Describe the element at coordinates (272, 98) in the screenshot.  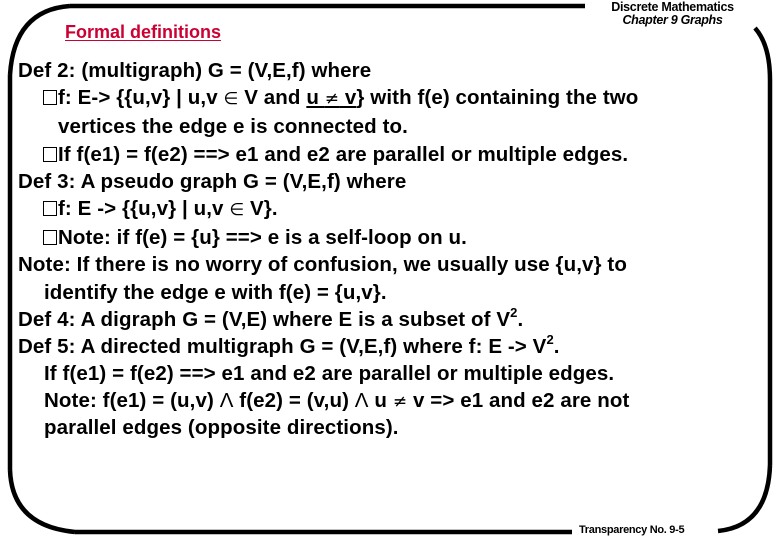
I see `text: V and` at that location.